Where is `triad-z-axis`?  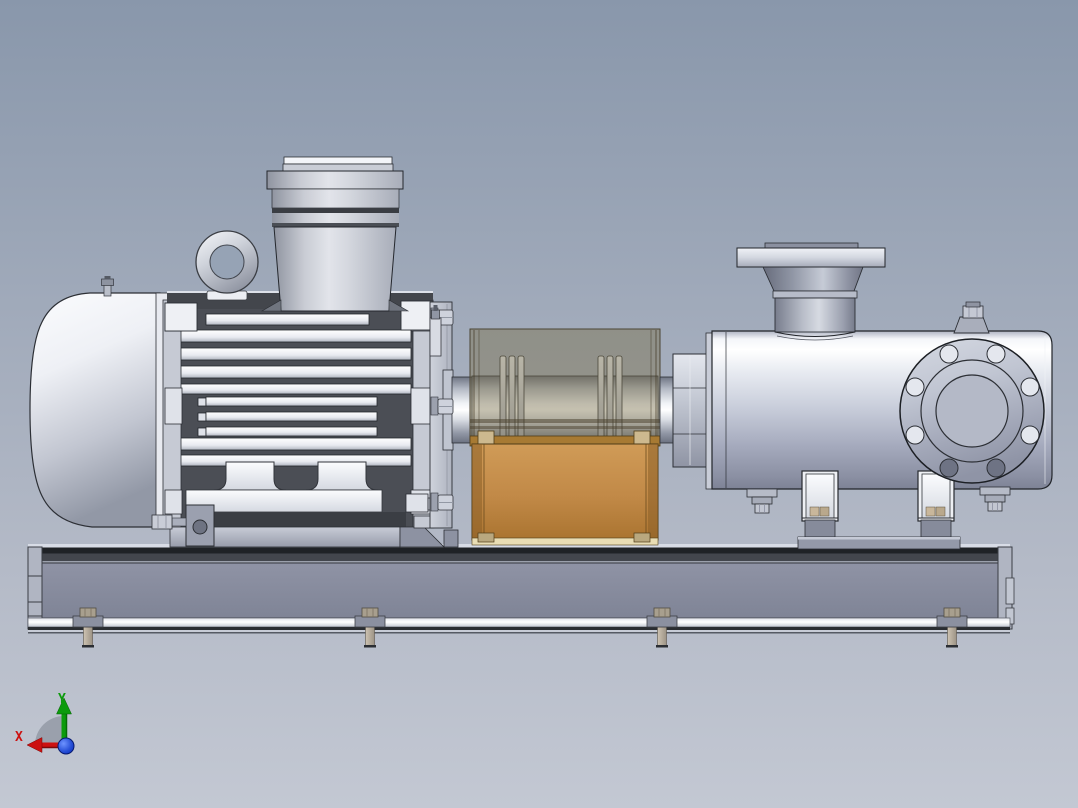 triad-z-axis is located at coordinates (66, 746).